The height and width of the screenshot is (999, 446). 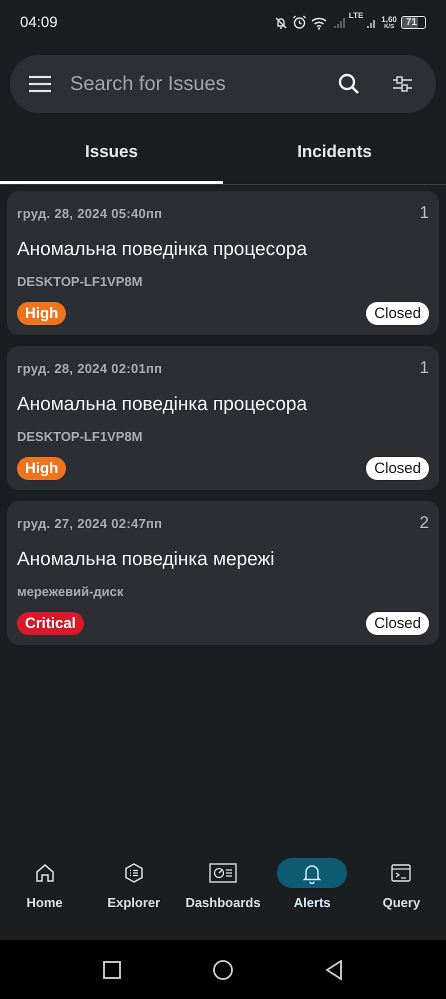 What do you see at coordinates (334, 154) in the screenshot?
I see `tab: Incidents` at bounding box center [334, 154].